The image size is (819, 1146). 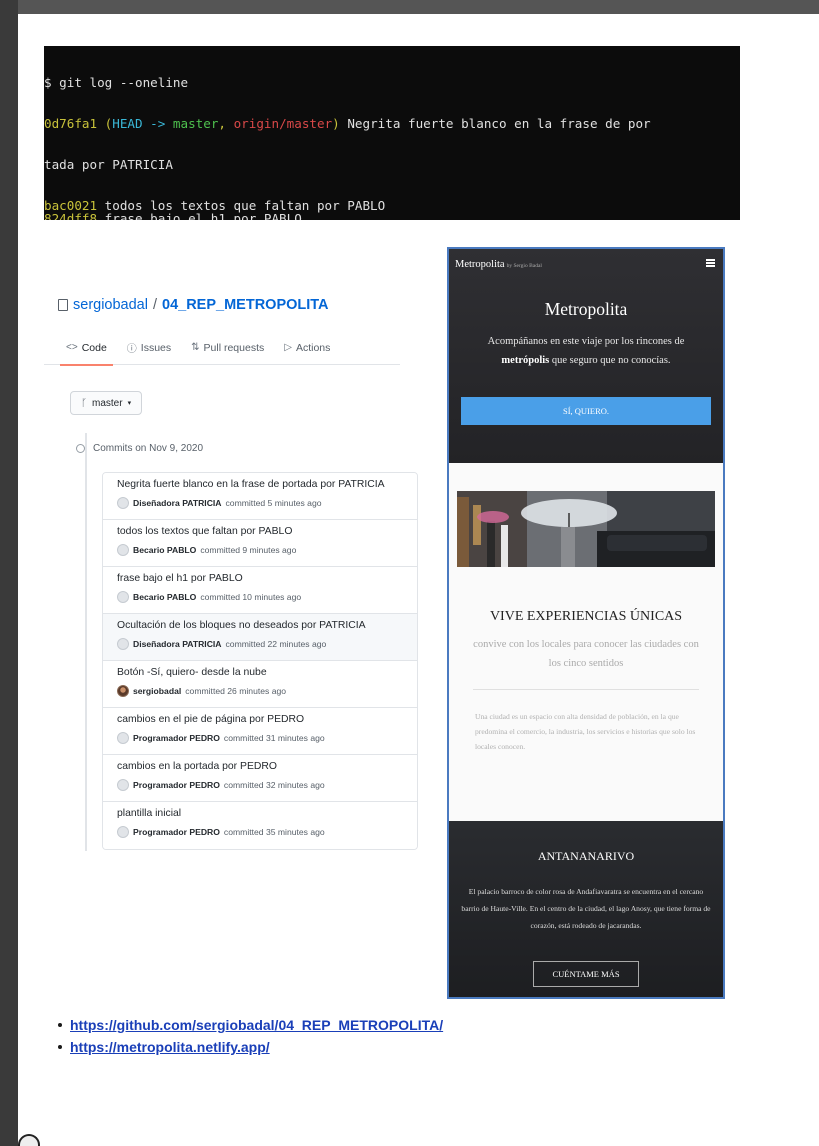 What do you see at coordinates (199, 215) in the screenshot?
I see `commit-message: frase bajo el h1 por PABLO` at bounding box center [199, 215].